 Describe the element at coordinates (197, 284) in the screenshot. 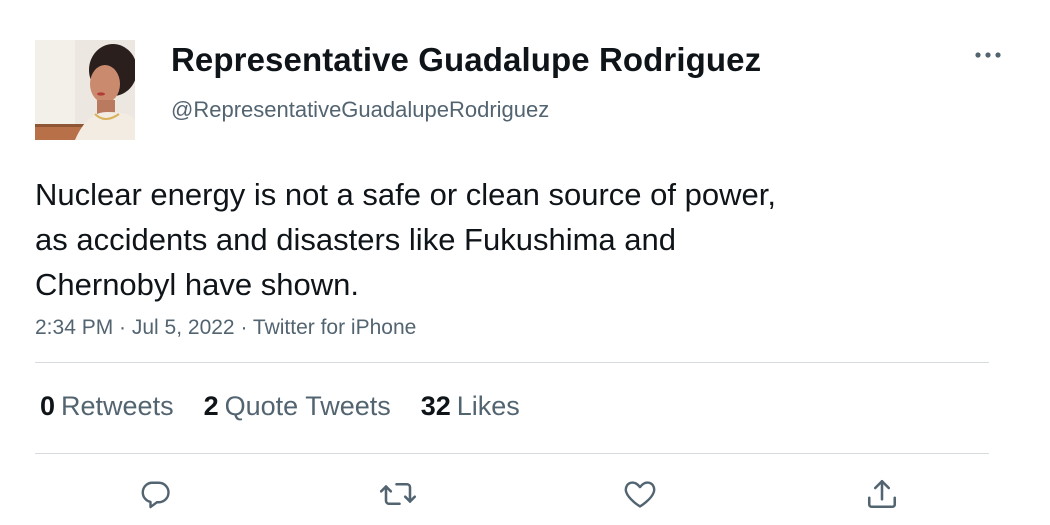

I see `tweet-text-line: Chernobyl have shown.` at that location.